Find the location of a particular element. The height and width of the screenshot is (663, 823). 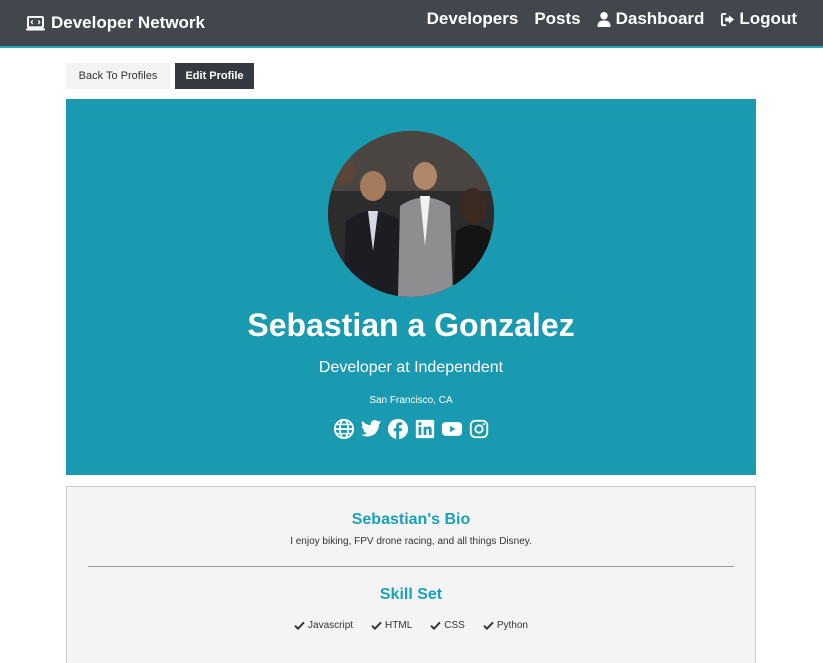

facebook-icon is located at coordinates (398, 429).